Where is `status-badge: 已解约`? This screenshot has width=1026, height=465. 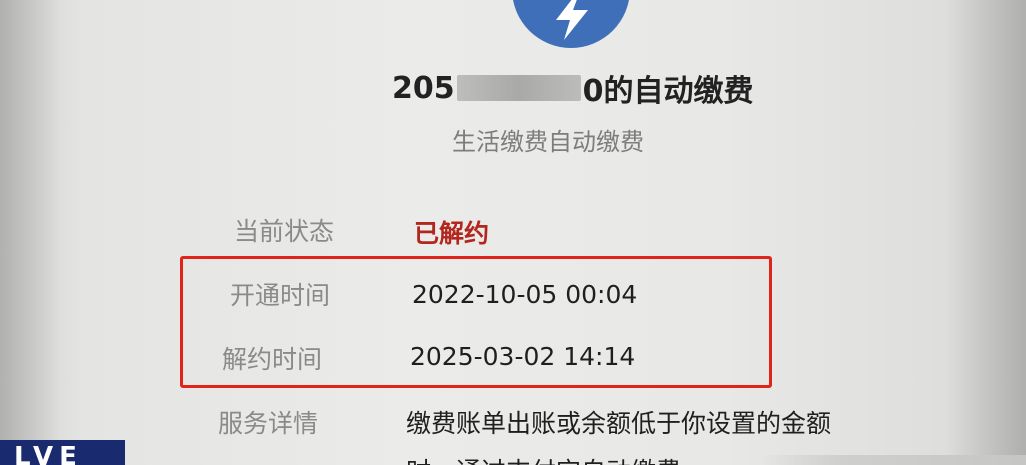 status-badge: 已解约 is located at coordinates (452, 233).